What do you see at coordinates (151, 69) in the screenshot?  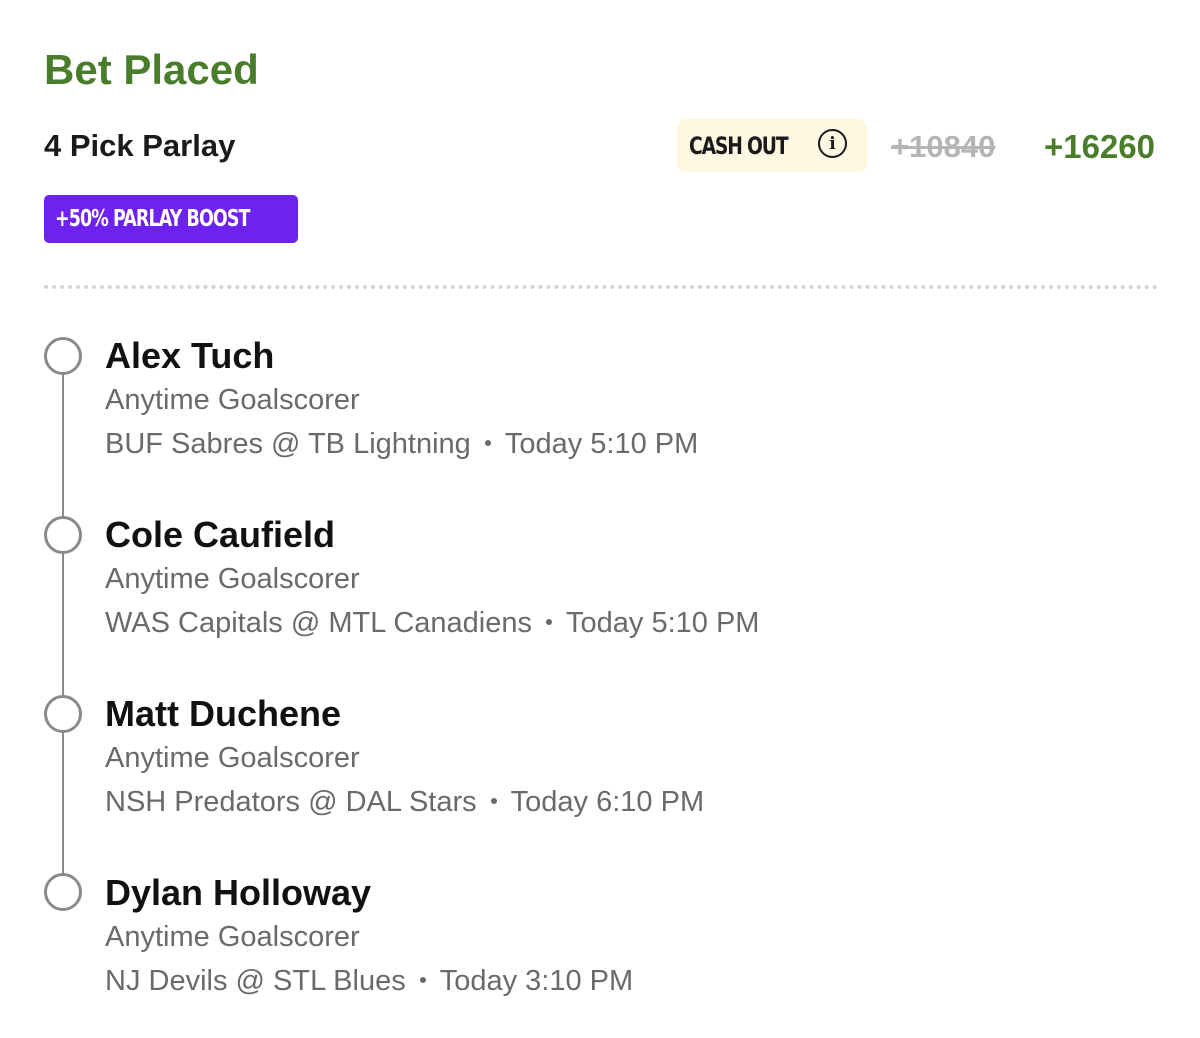 I see `bet-status-title: Bet Placed` at bounding box center [151, 69].